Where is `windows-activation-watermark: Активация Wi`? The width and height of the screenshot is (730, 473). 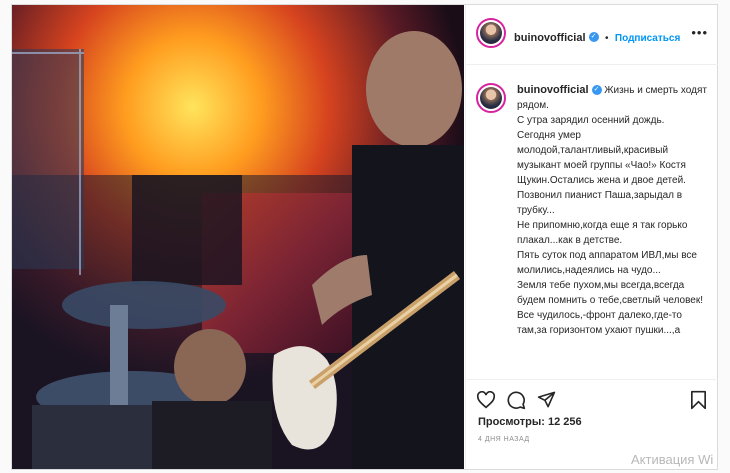
windows-activation-watermark: Активация Wi is located at coordinates (672, 459).